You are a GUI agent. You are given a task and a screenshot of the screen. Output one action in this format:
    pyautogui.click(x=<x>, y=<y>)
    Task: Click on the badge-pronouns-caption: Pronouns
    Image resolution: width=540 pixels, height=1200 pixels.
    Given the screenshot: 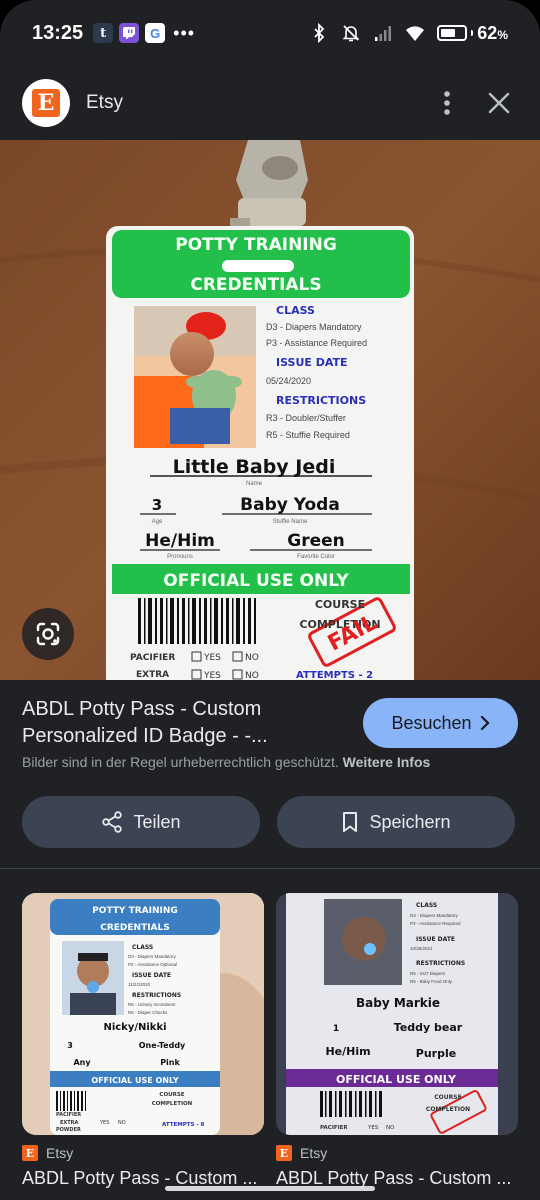 What is the action you would take?
    pyautogui.click(x=180, y=557)
    